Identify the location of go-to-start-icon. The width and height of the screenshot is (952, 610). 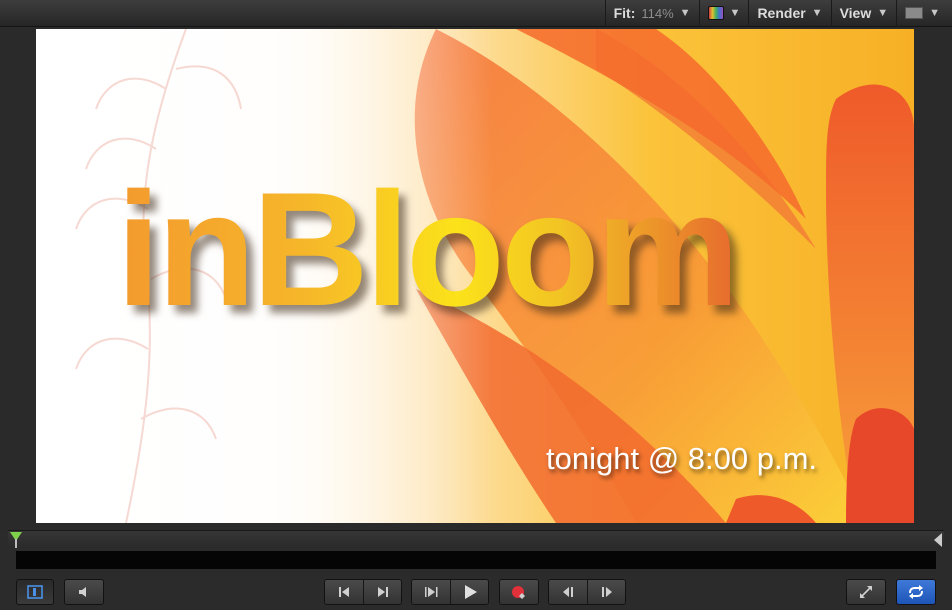
(344, 592).